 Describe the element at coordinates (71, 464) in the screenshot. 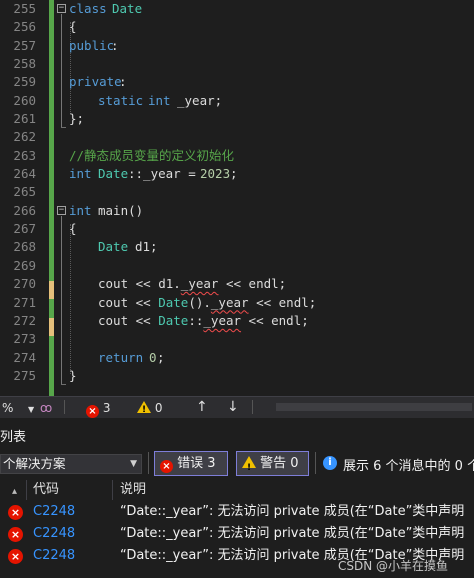

I see `scope-dropdown: 个解决方案 ▼` at that location.